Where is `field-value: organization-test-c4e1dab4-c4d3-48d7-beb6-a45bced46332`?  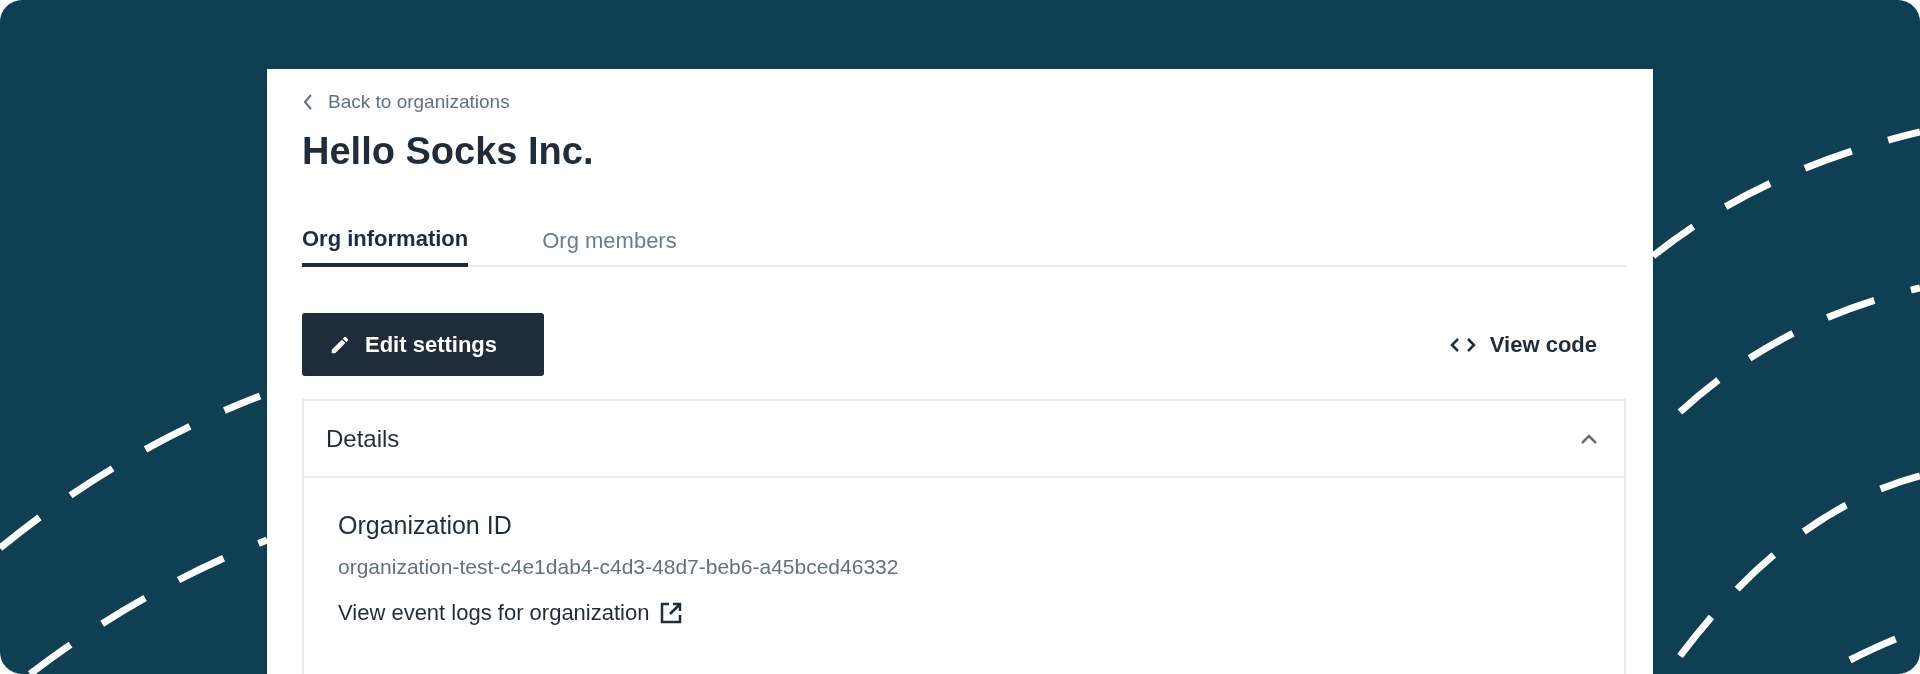
field-value: organization-test-c4e1dab4-c4d3-48d7-beb6-a45bced46332 is located at coordinates (619, 567).